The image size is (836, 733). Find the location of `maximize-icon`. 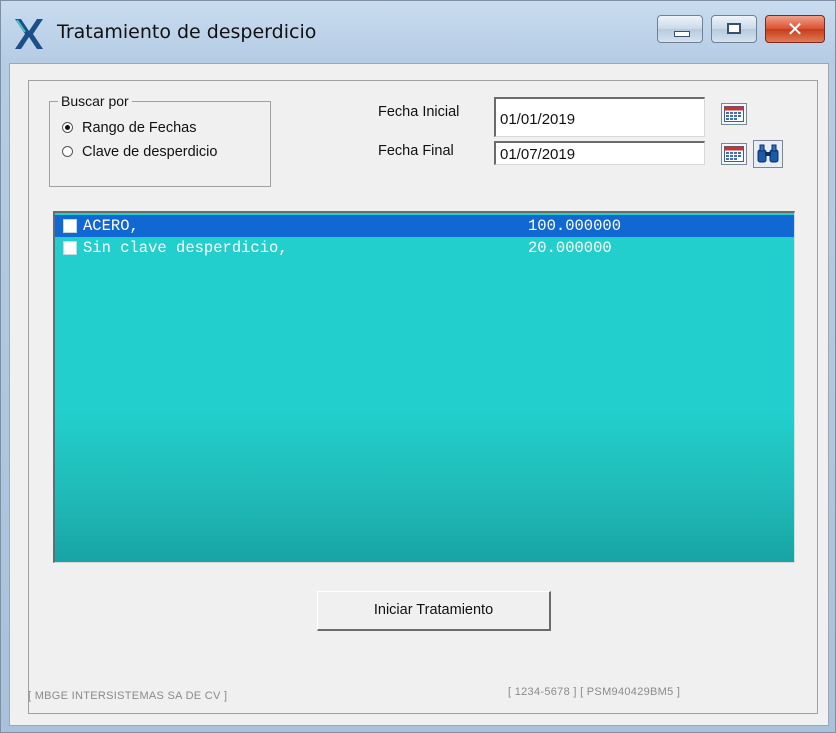

maximize-icon is located at coordinates (734, 28).